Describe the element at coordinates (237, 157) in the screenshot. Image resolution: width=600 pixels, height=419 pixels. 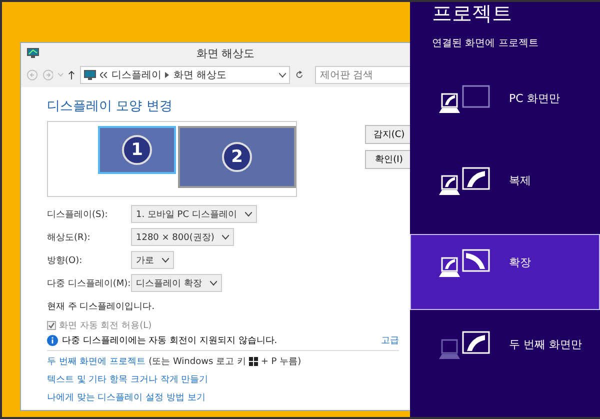
I see `monitor-tile: 2` at that location.